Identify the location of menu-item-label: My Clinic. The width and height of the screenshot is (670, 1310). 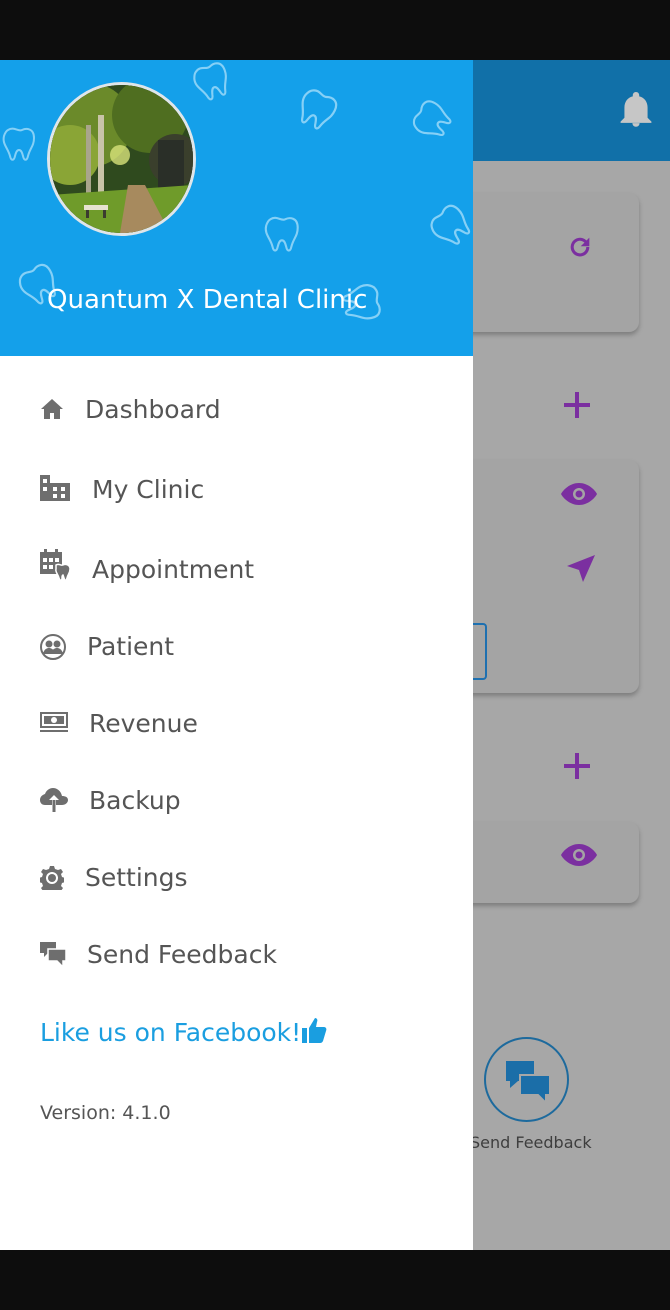
(148, 489).